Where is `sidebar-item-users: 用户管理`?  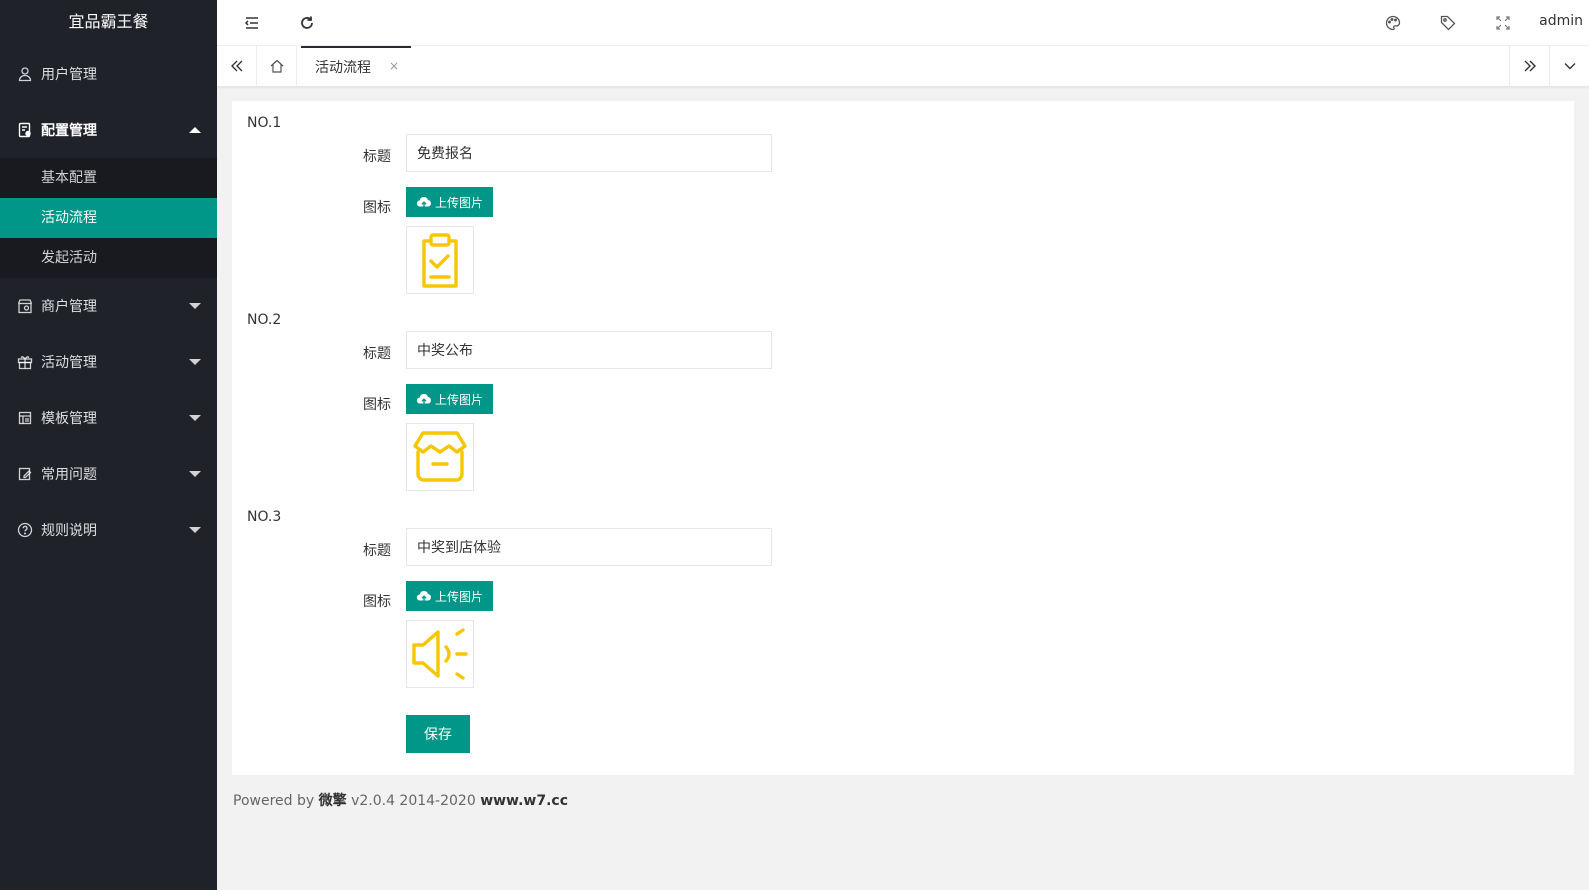 sidebar-item-users: 用户管理 is located at coordinates (108, 74).